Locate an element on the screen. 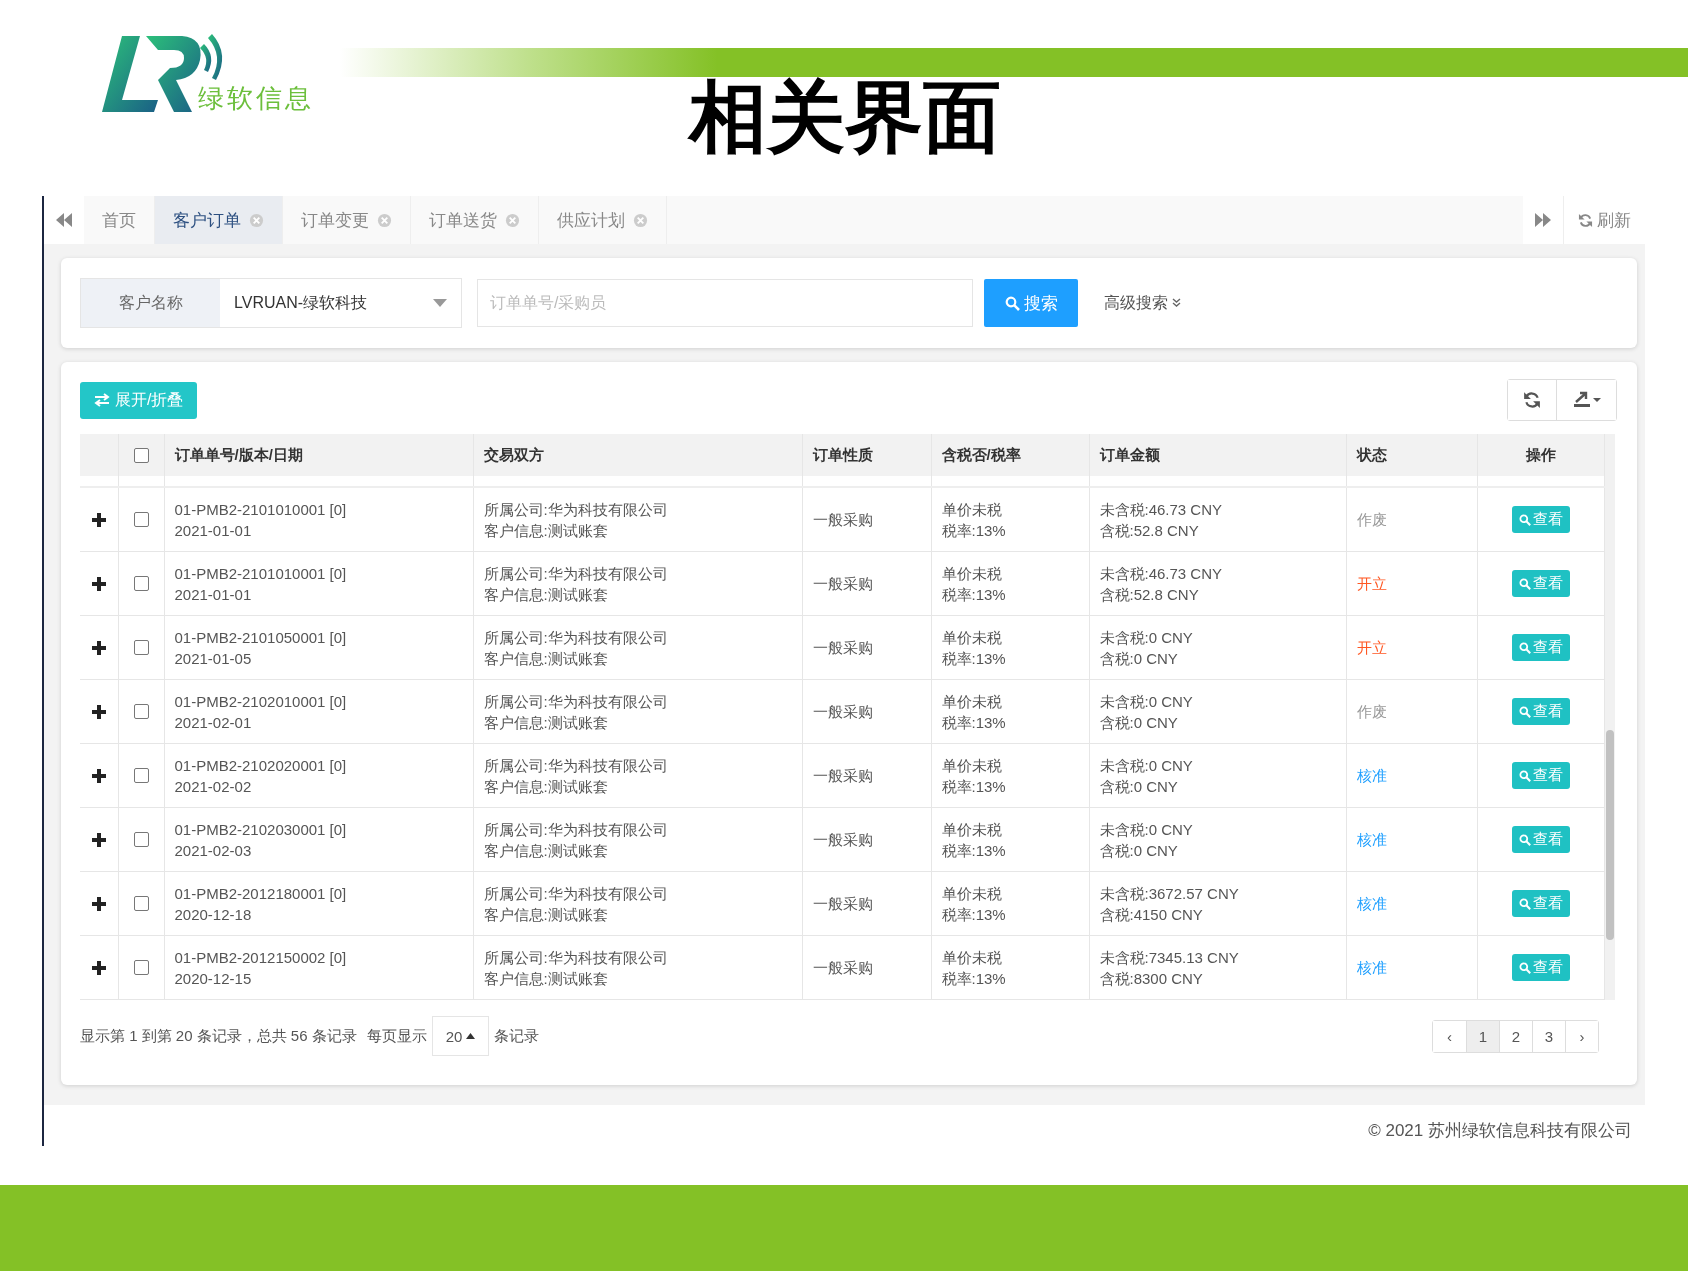 This screenshot has height=1271, width=1688. export-icon is located at coordinates (1586, 400).